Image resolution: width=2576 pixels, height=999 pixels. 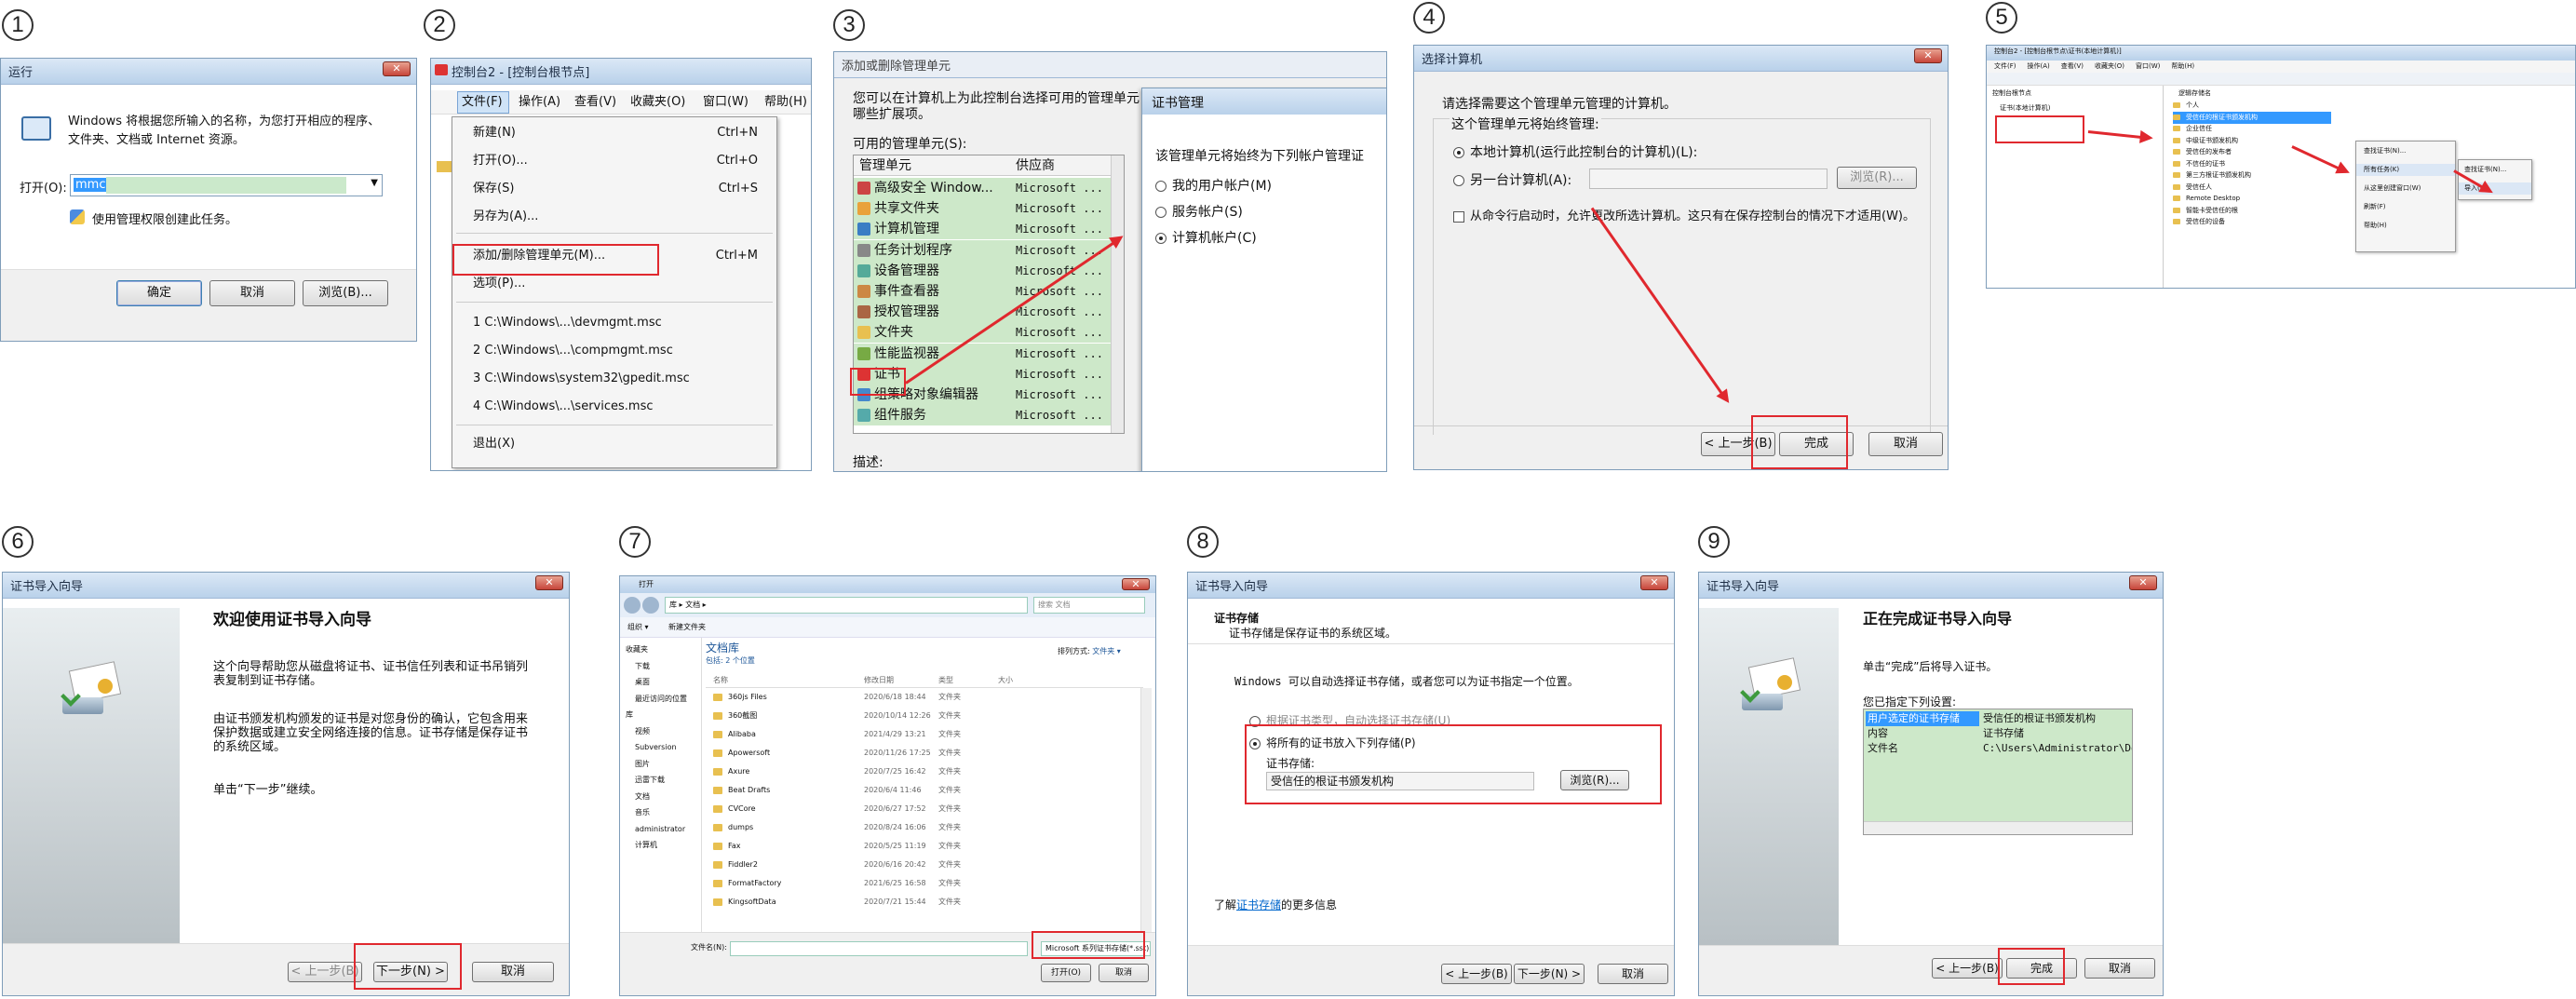 What do you see at coordinates (660, 764) in the screenshot?
I see `nav-item: 图片` at bounding box center [660, 764].